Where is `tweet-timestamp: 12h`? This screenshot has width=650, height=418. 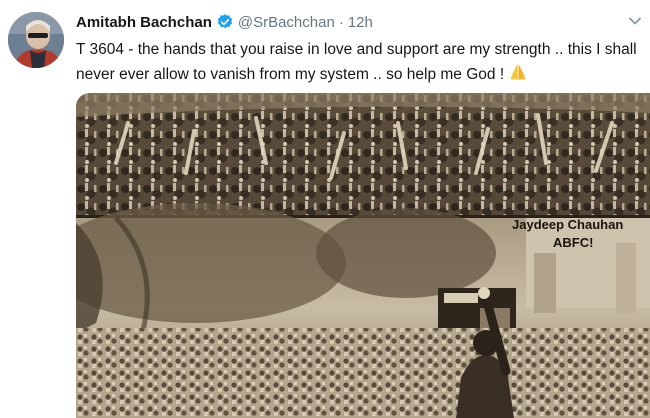 tweet-timestamp: 12h is located at coordinates (360, 22).